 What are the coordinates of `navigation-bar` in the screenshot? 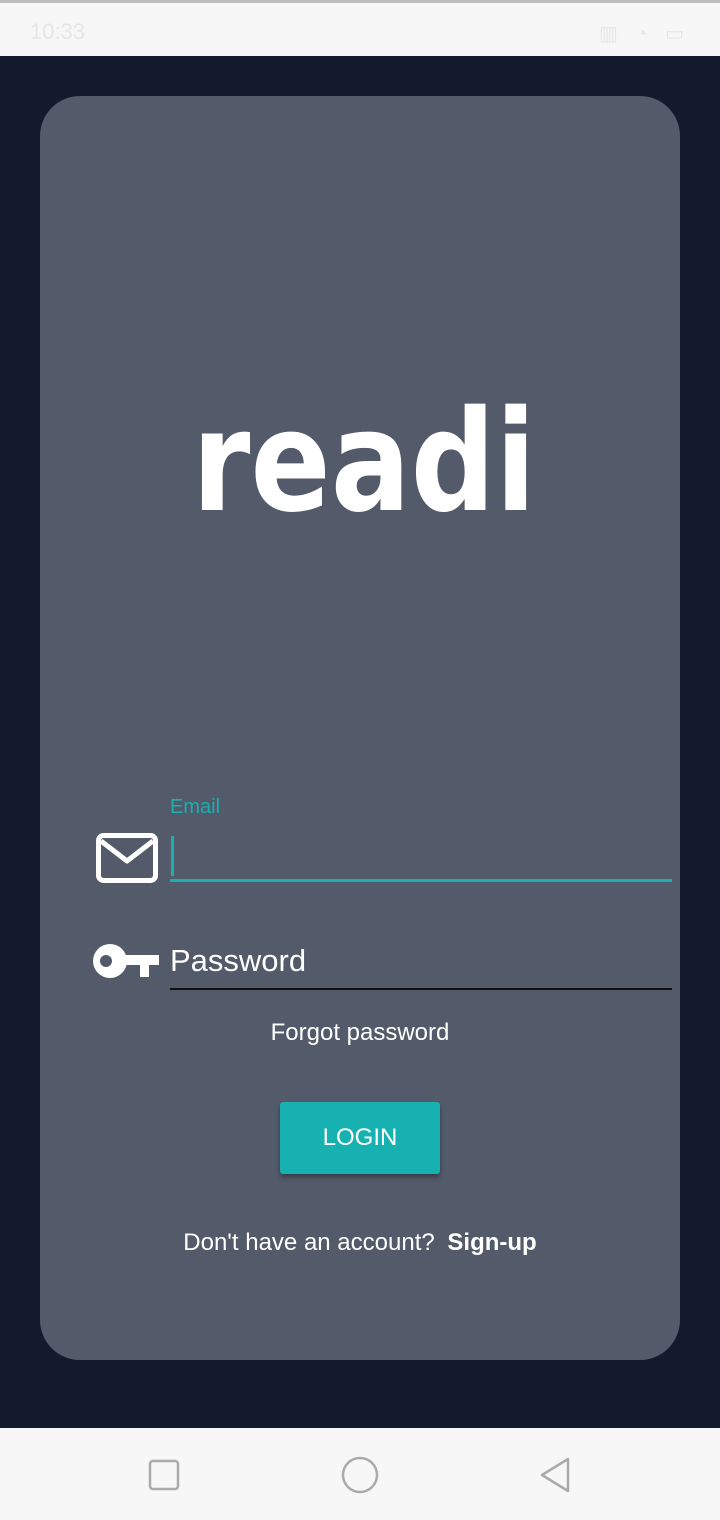 It's located at (360, 1474).